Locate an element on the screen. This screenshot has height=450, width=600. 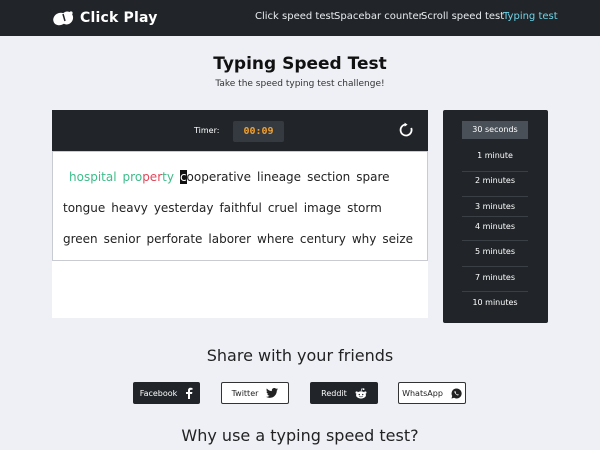
brand: Click Play is located at coordinates (105, 18).